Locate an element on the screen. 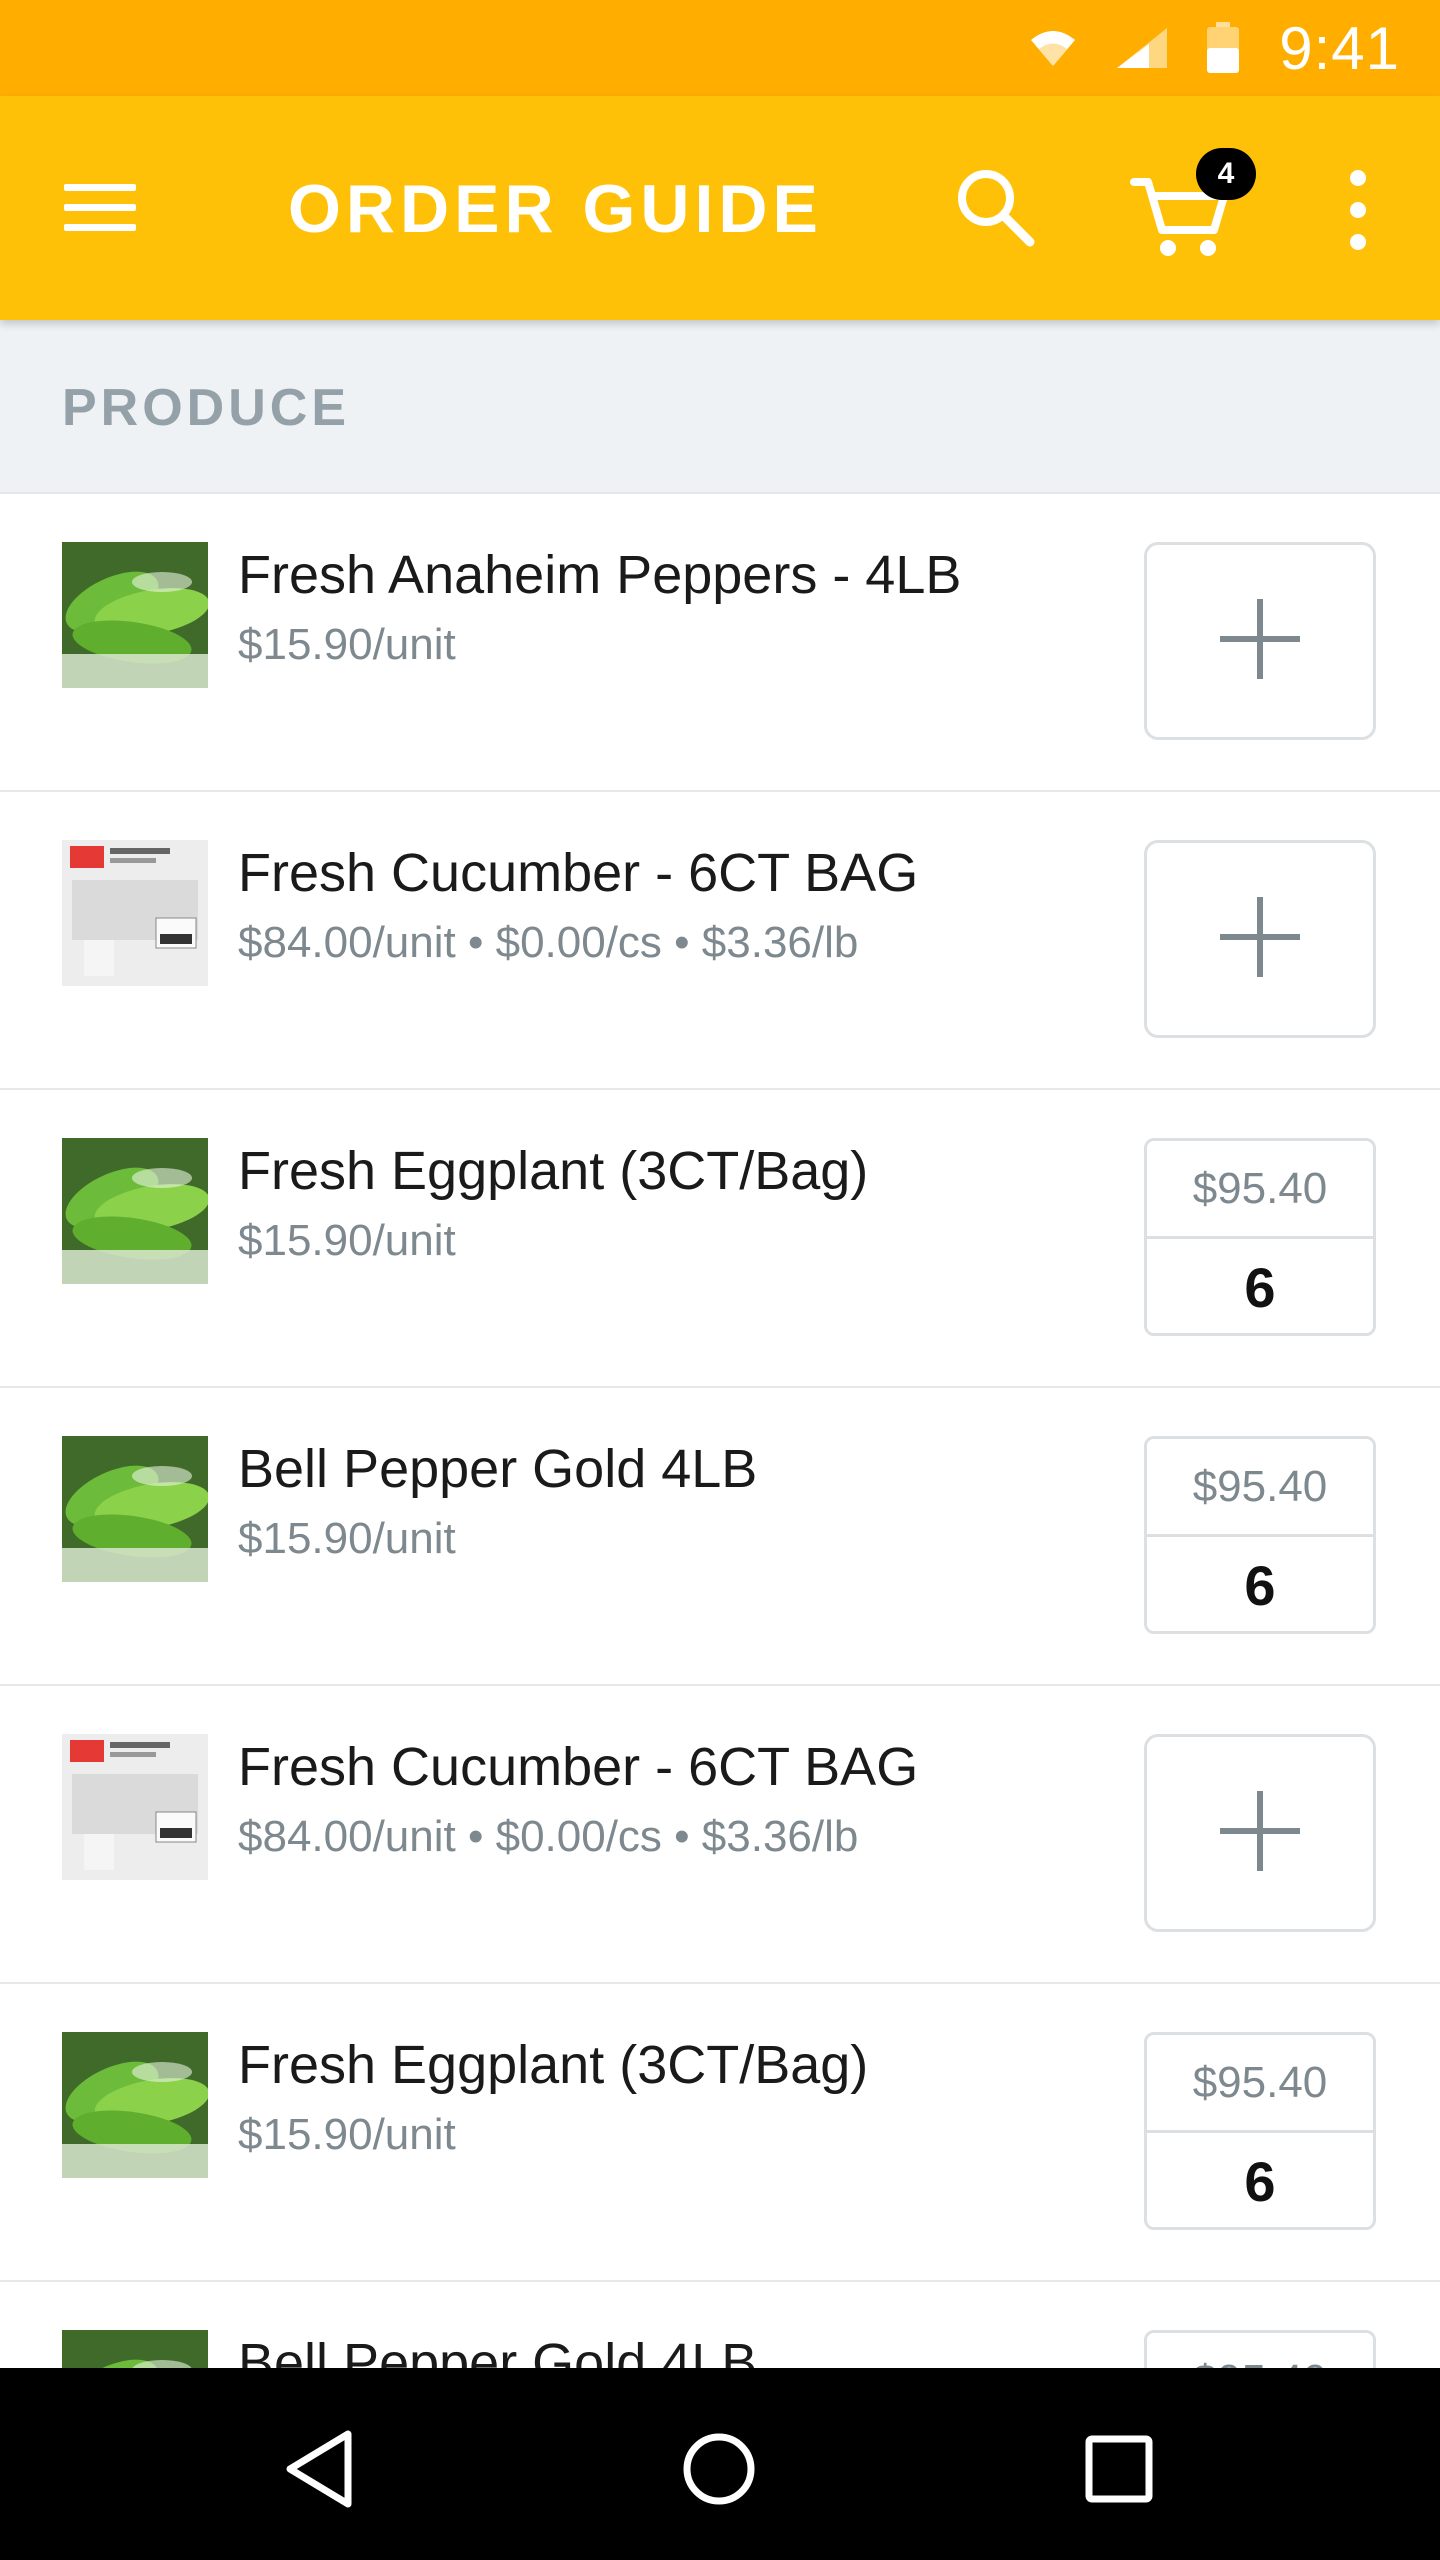 The image size is (1440, 2560). status-bar: 9:41 is located at coordinates (720, 48).